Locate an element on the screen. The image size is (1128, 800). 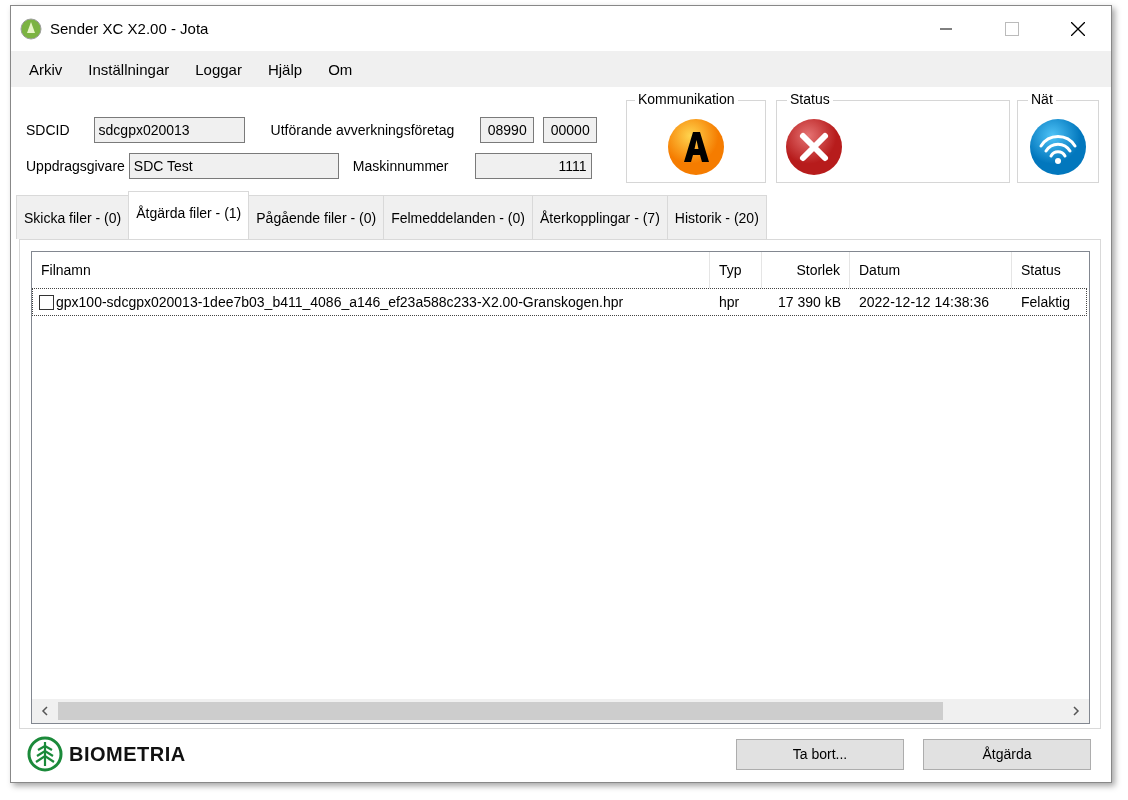
menu-item: Hjälp is located at coordinates (285, 69).